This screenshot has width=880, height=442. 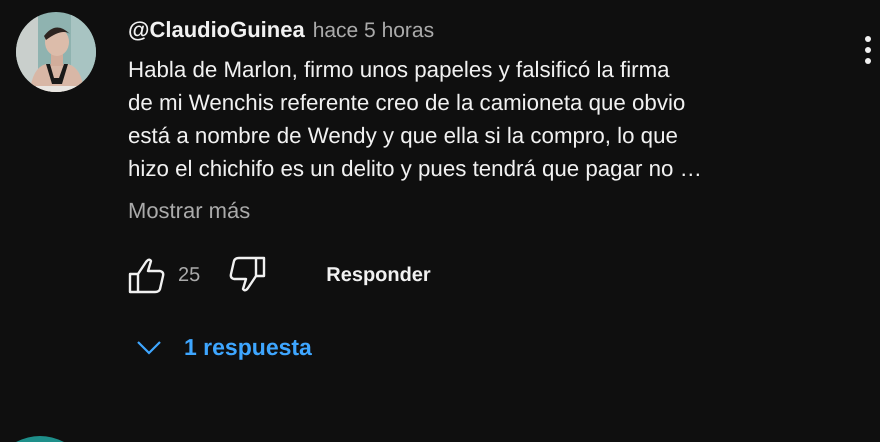 I want to click on dislike-button, so click(x=247, y=275).